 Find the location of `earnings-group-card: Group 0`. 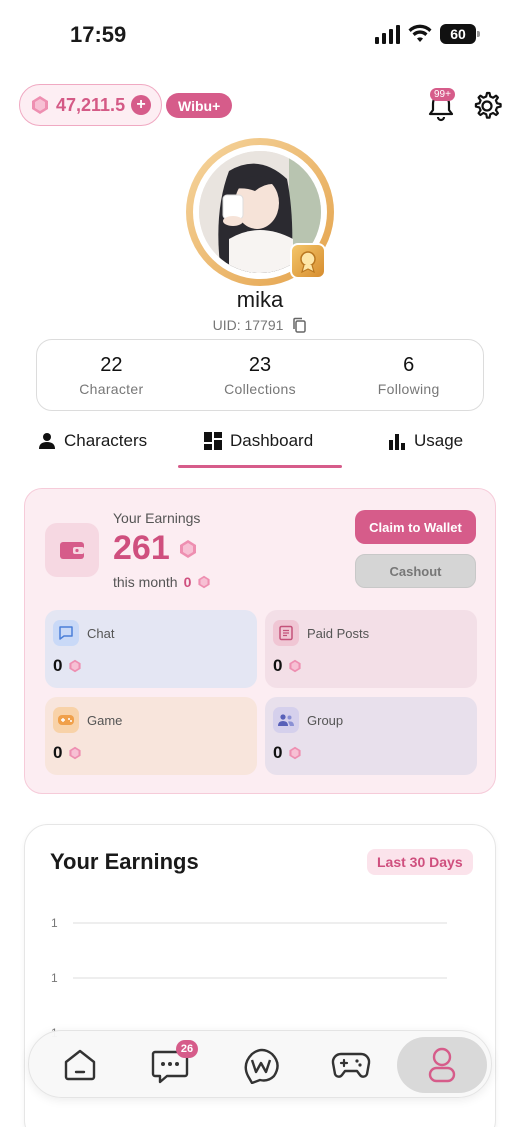

earnings-group-card: Group 0 is located at coordinates (371, 736).